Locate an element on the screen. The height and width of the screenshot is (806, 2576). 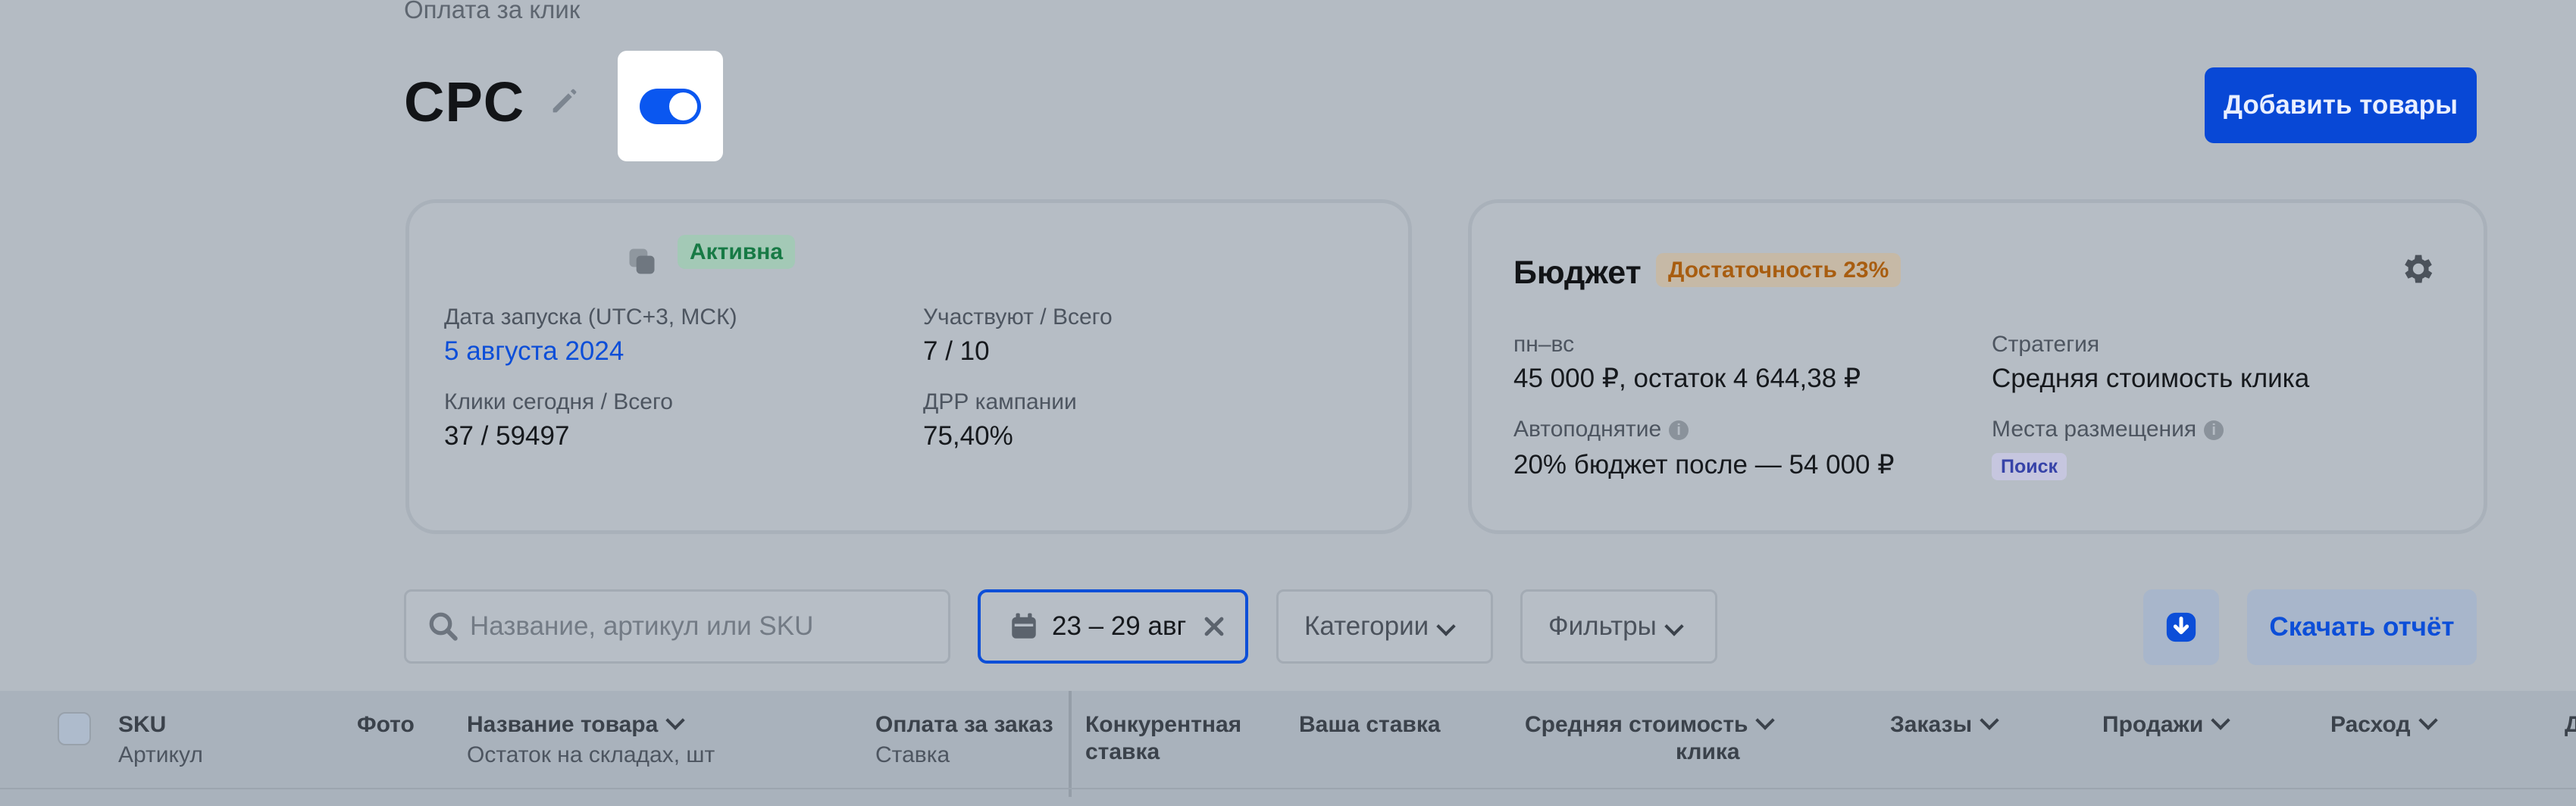
column-header-avg-click-cost-line2: клика is located at coordinates (1708, 751).